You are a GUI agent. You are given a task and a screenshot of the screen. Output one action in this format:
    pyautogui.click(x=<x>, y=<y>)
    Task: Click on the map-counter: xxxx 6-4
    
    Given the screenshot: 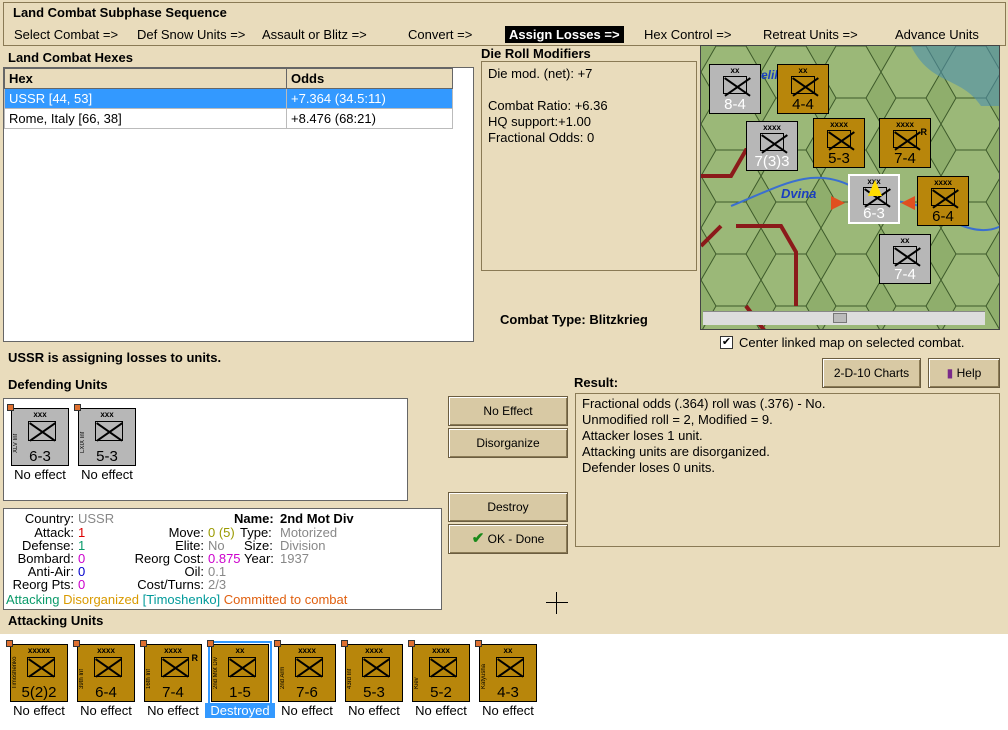 What is the action you would take?
    pyautogui.click(x=943, y=201)
    